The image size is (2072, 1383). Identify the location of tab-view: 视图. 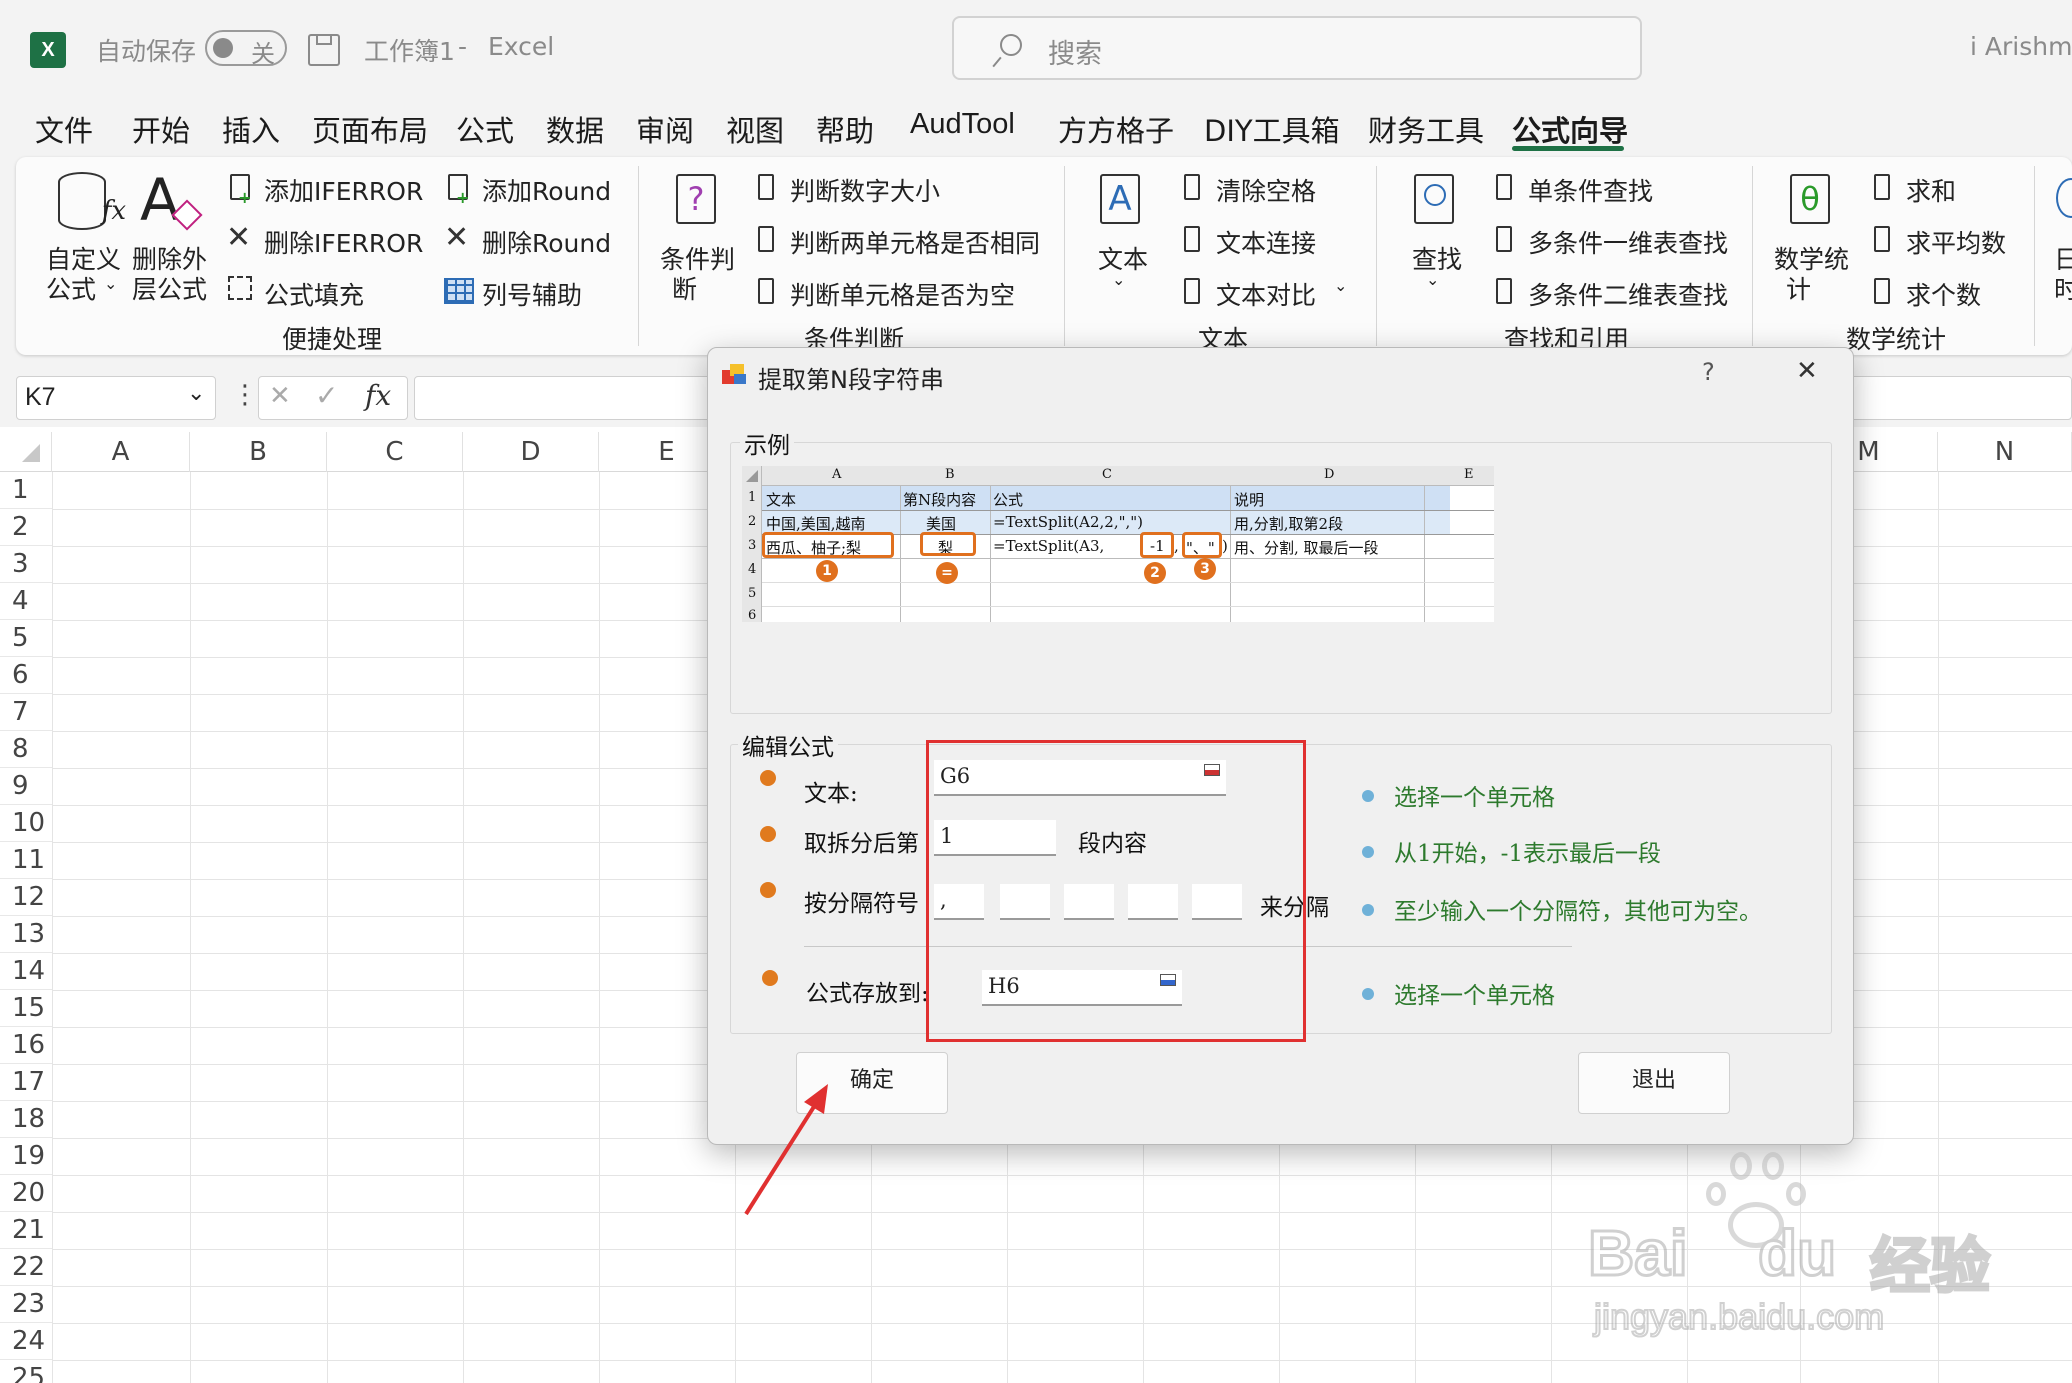
(755, 129).